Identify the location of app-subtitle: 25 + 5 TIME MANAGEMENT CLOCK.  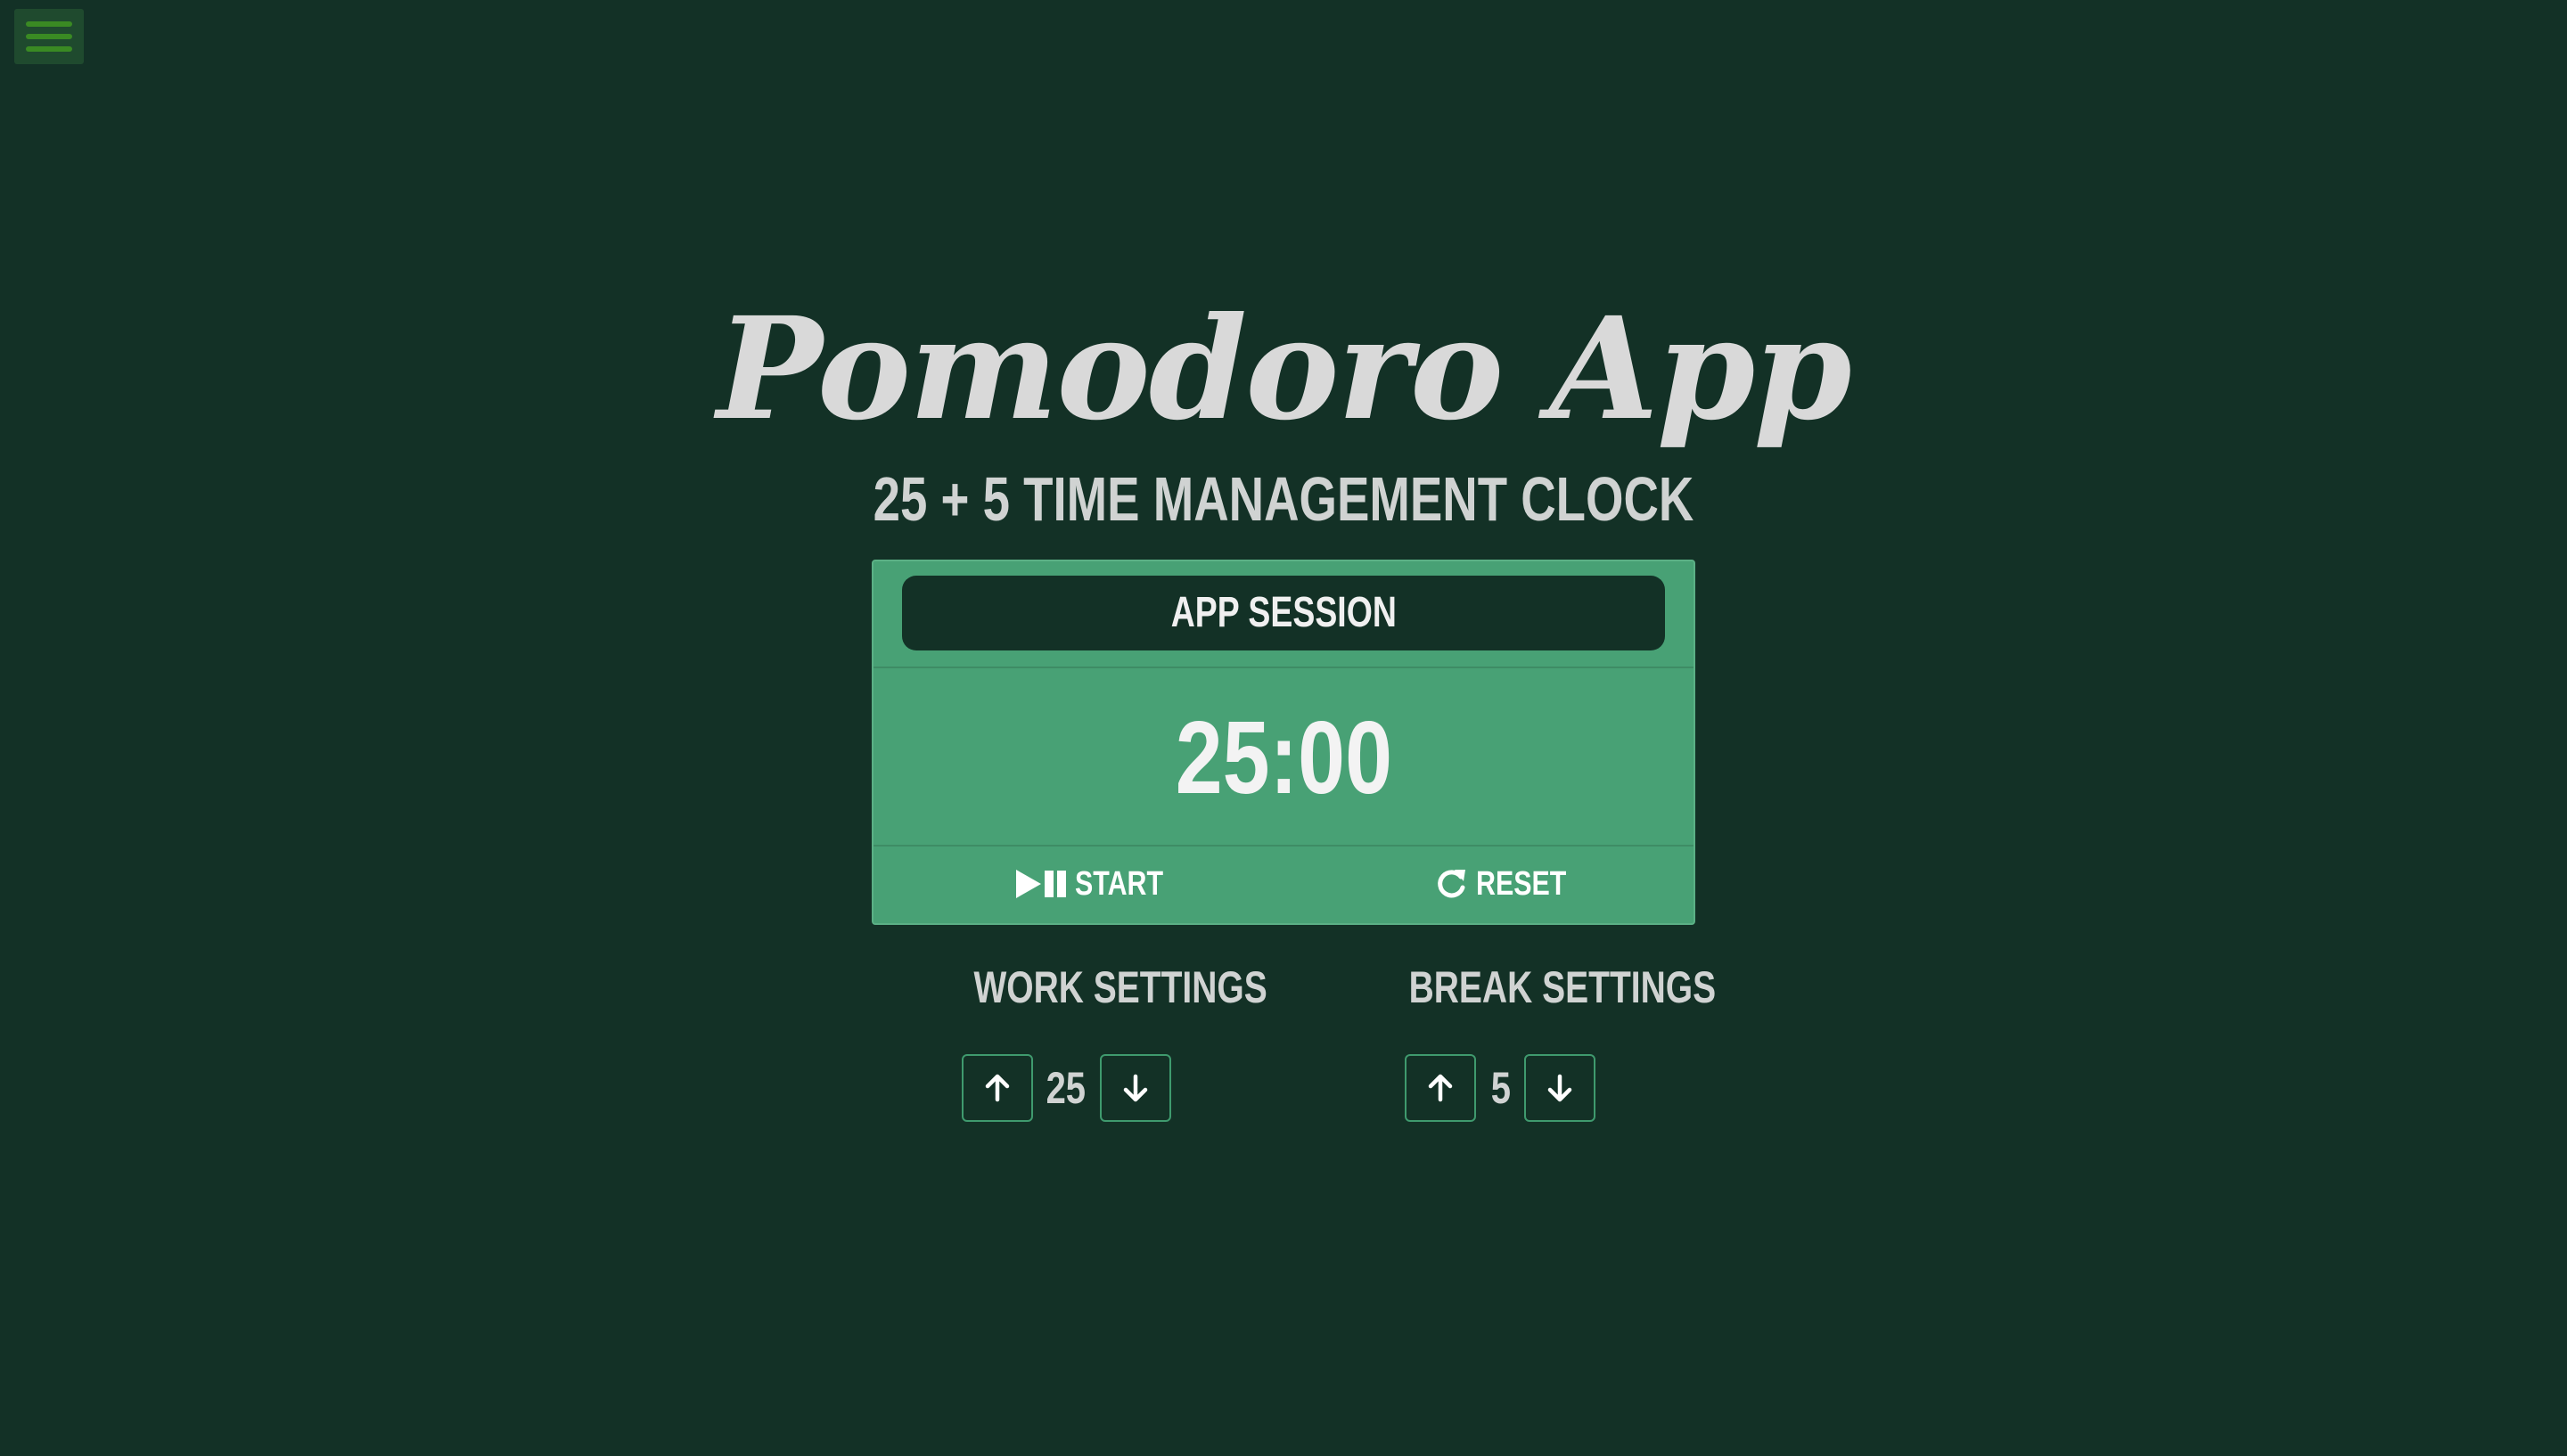
(1283, 499).